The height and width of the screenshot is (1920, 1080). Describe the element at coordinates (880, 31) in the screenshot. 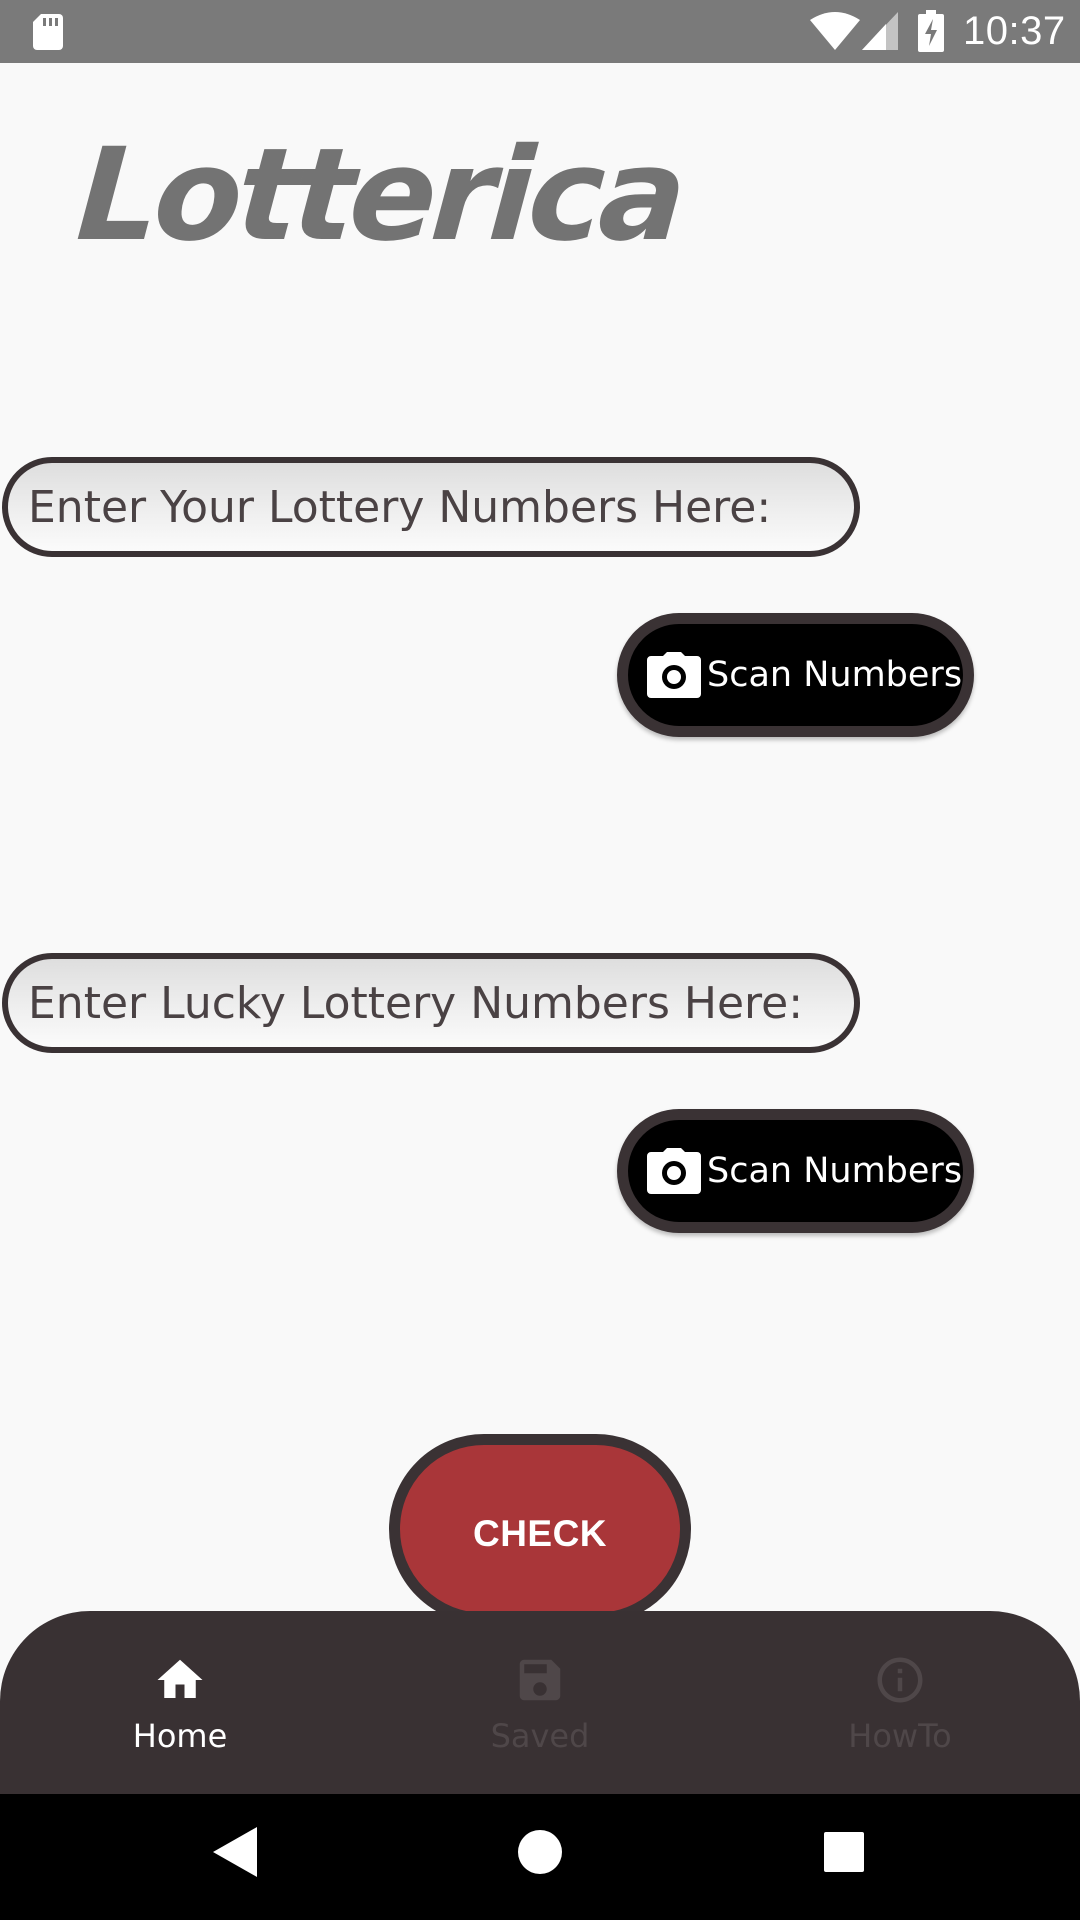

I see `signal-icon` at that location.